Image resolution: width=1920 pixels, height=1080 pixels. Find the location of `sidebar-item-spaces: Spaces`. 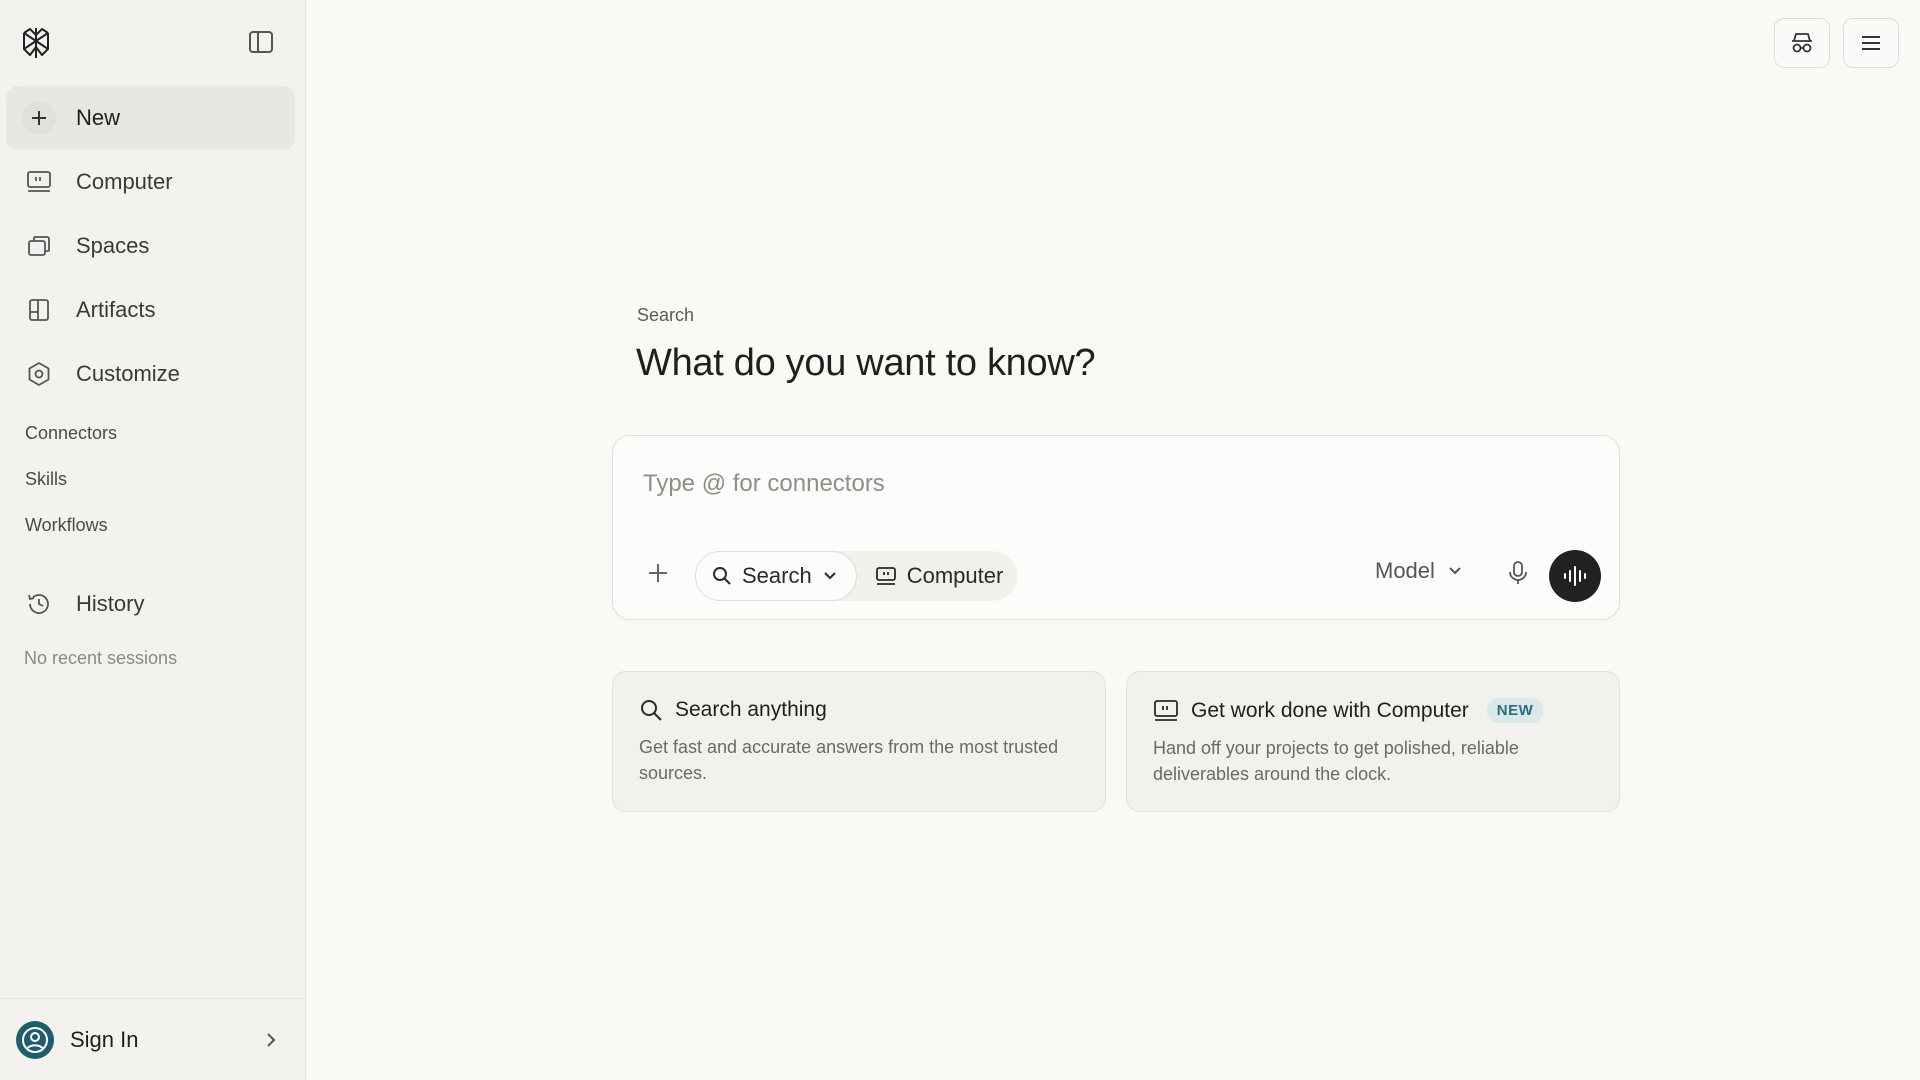

sidebar-item-spaces: Spaces is located at coordinates (150, 246).